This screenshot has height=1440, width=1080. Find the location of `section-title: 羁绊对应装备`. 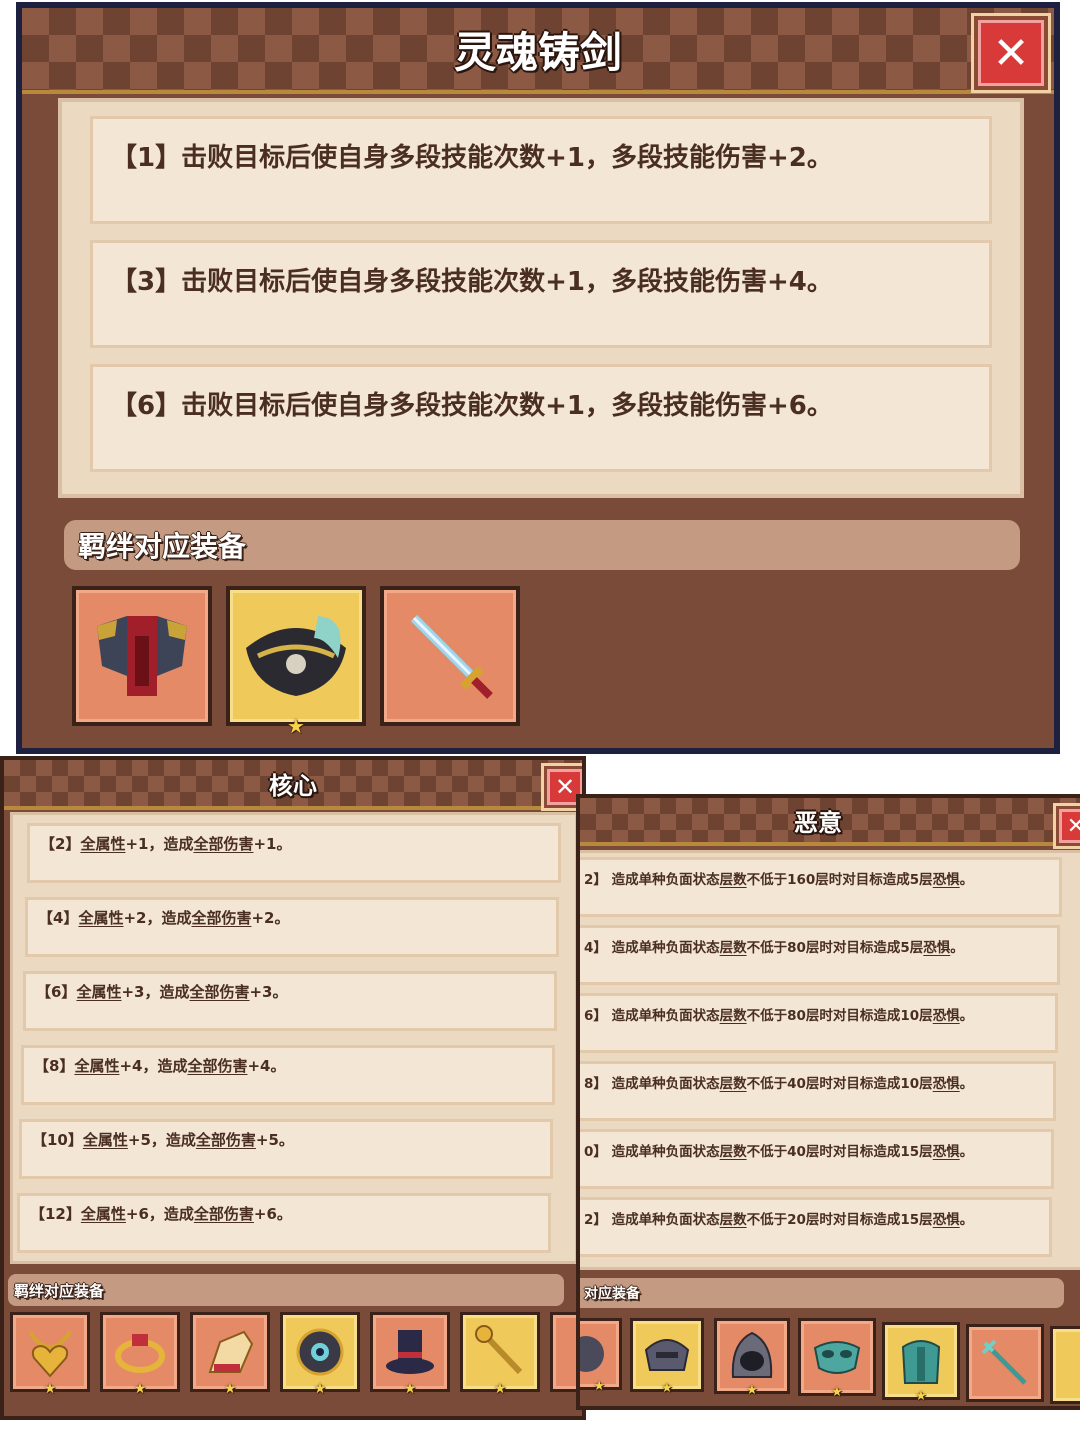

section-title: 羁绊对应装备 is located at coordinates (59, 1290).